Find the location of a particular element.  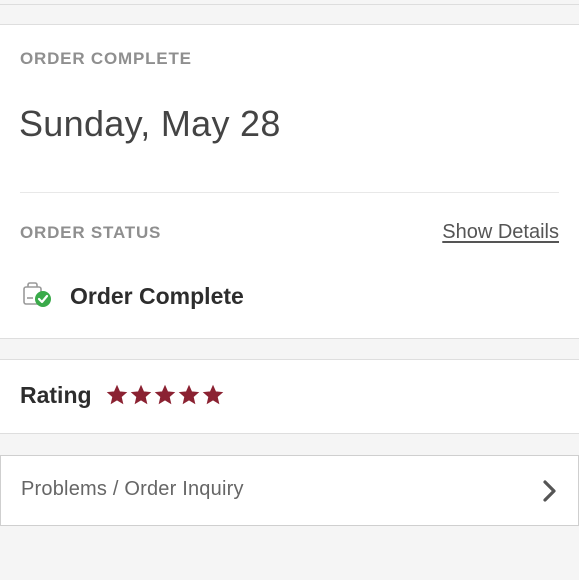

chevron-right-icon is located at coordinates (550, 491).